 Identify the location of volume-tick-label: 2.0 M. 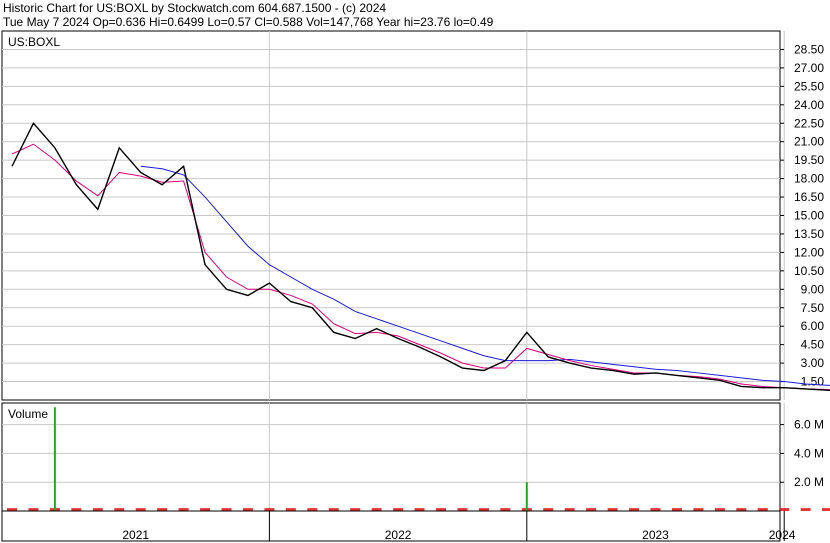
(809, 482).